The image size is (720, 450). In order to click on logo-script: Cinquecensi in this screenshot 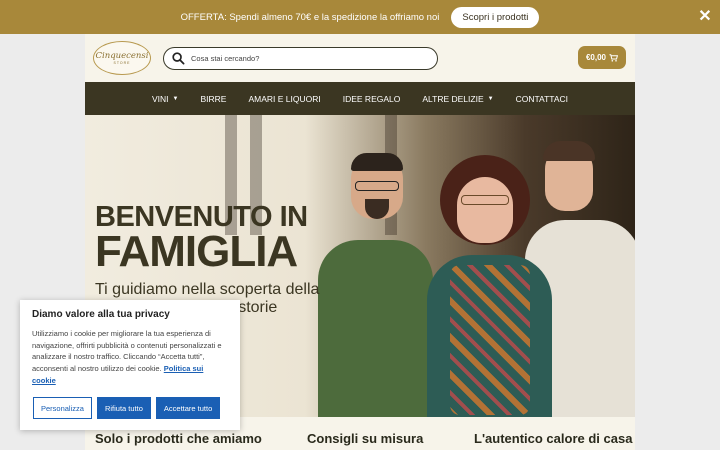, I will do `click(122, 56)`.